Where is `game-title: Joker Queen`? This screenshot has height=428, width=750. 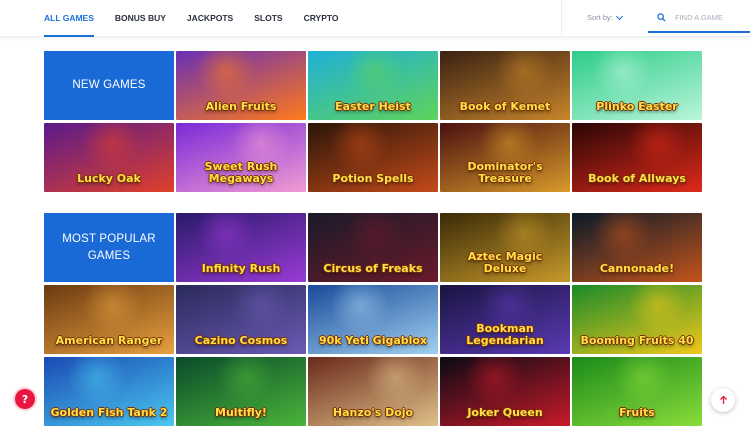
game-title: Joker Queen is located at coordinates (505, 412).